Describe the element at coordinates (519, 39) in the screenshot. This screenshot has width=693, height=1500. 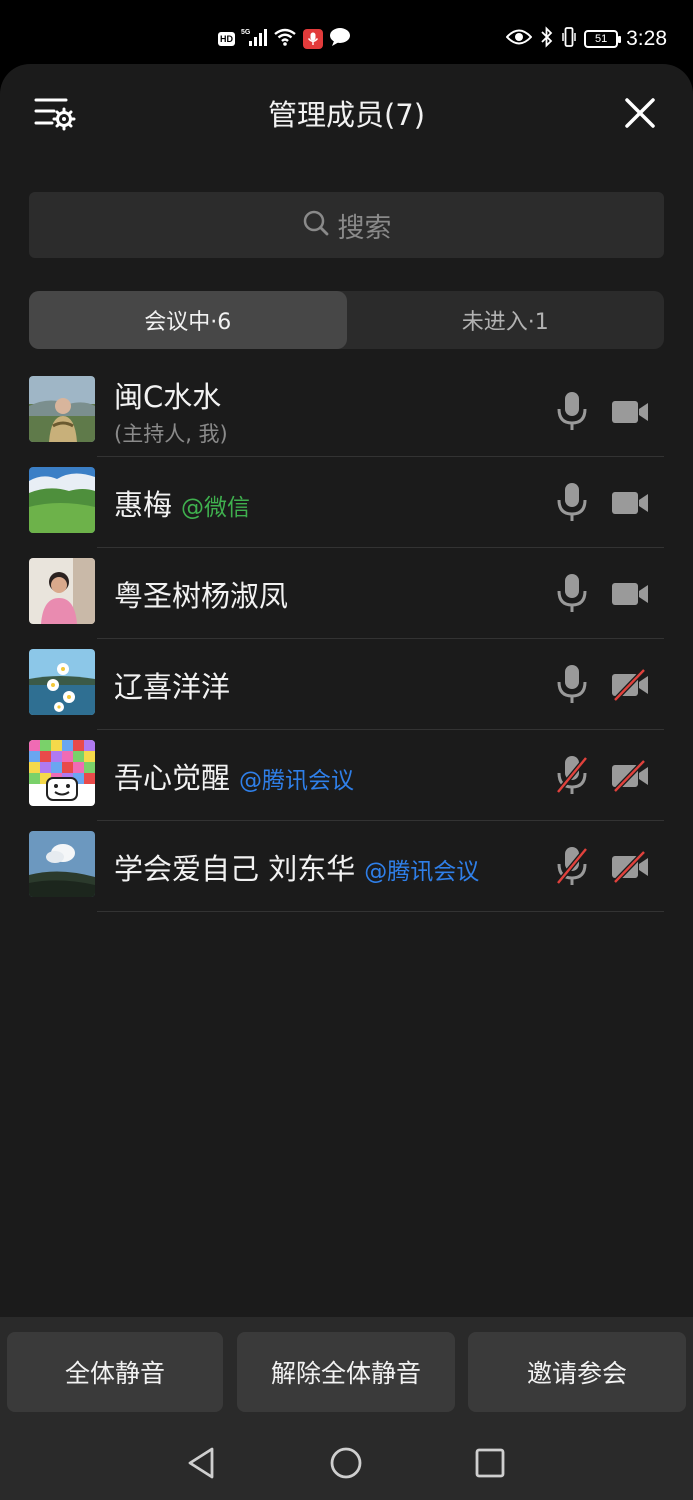
I see `eye-icon` at that location.